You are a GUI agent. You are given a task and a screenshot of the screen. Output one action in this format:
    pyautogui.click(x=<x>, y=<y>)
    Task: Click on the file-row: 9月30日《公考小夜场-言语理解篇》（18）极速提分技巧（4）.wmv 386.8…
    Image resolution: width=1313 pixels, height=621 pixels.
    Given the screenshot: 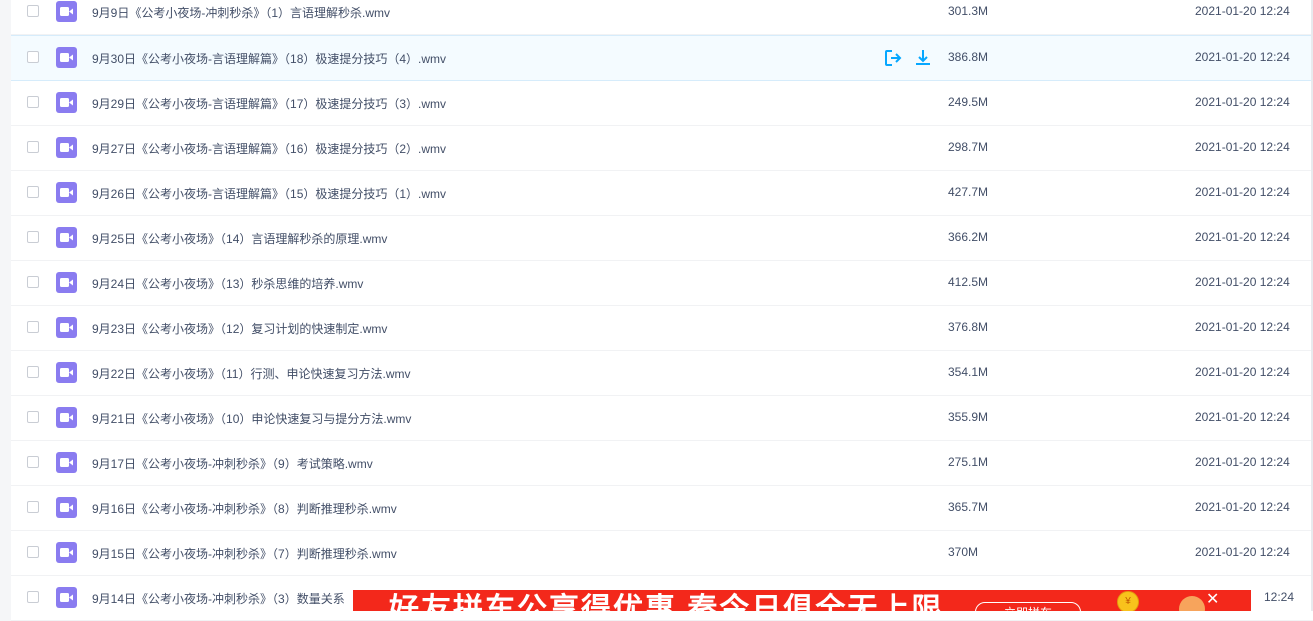 What is the action you would take?
    pyautogui.click(x=662, y=58)
    